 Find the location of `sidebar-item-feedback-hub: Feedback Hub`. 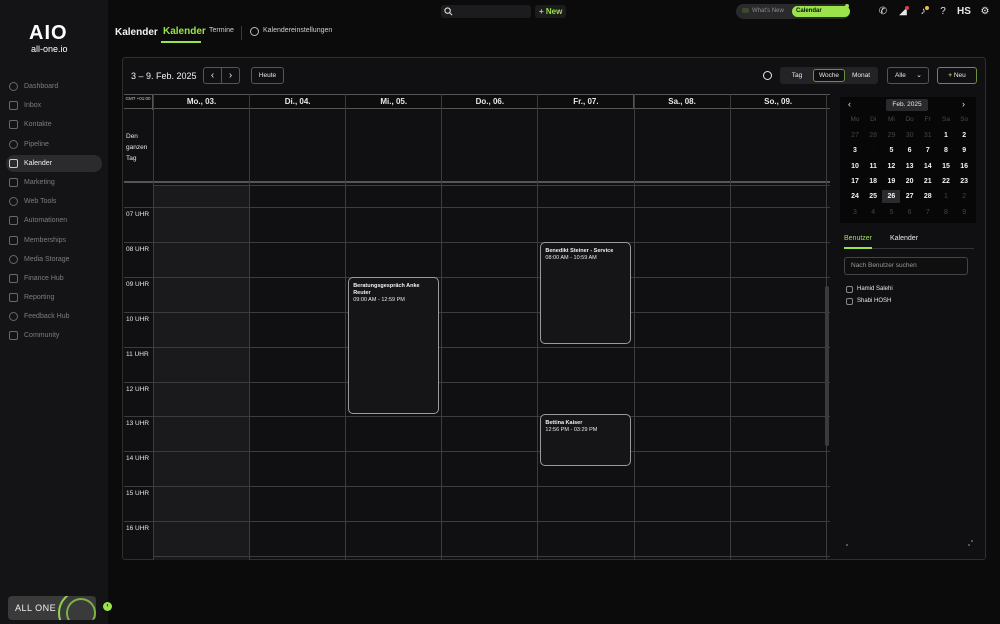

sidebar-item-feedback-hub: Feedback Hub is located at coordinates (54, 316).